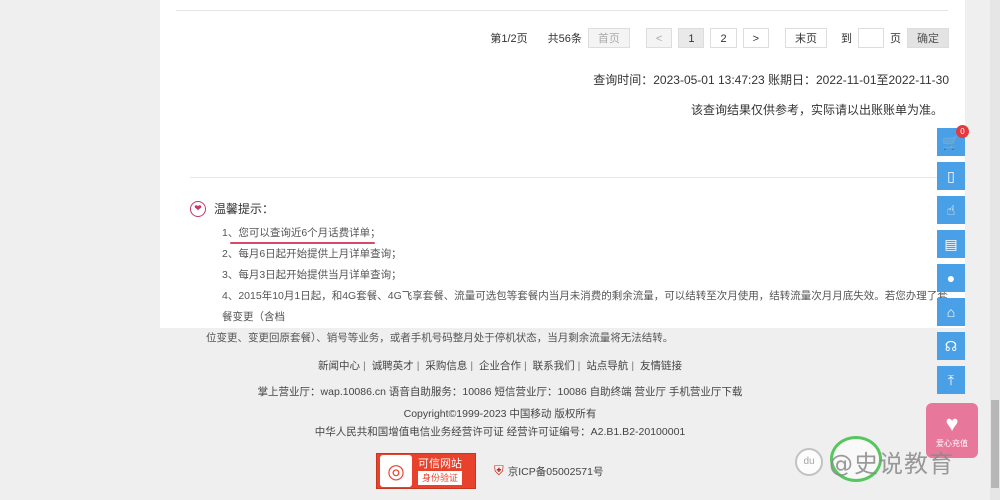  Describe the element at coordinates (440, 478) in the screenshot. I see `badge-subtitle: 身份验证` at that location.